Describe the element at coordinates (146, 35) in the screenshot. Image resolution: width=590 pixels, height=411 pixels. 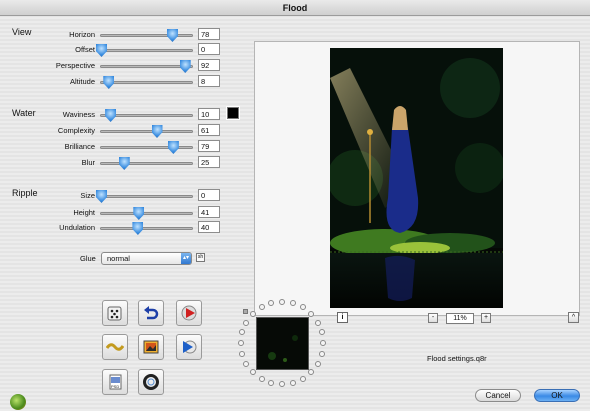
I see `horizon-slider` at that location.